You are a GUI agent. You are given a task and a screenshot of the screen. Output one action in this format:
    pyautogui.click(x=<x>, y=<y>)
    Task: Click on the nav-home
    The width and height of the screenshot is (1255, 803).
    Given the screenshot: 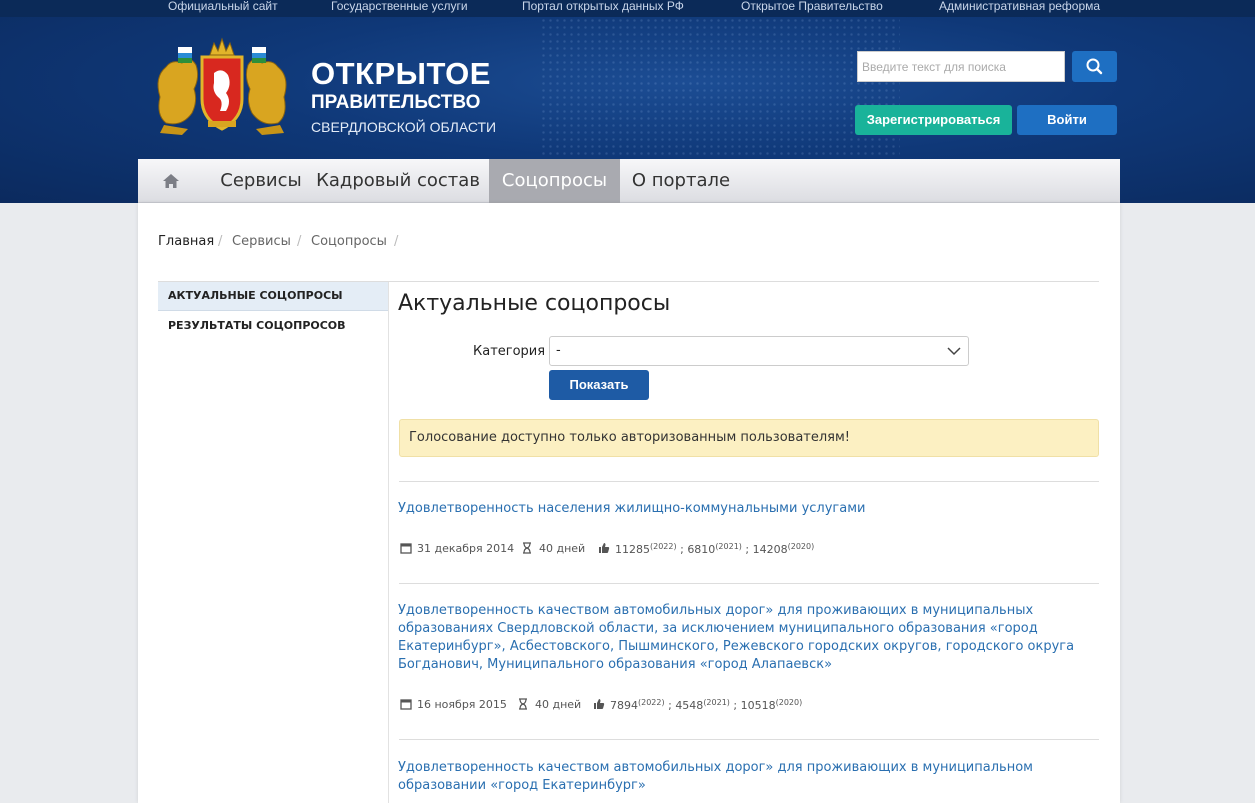 What is the action you would take?
    pyautogui.click(x=170, y=181)
    